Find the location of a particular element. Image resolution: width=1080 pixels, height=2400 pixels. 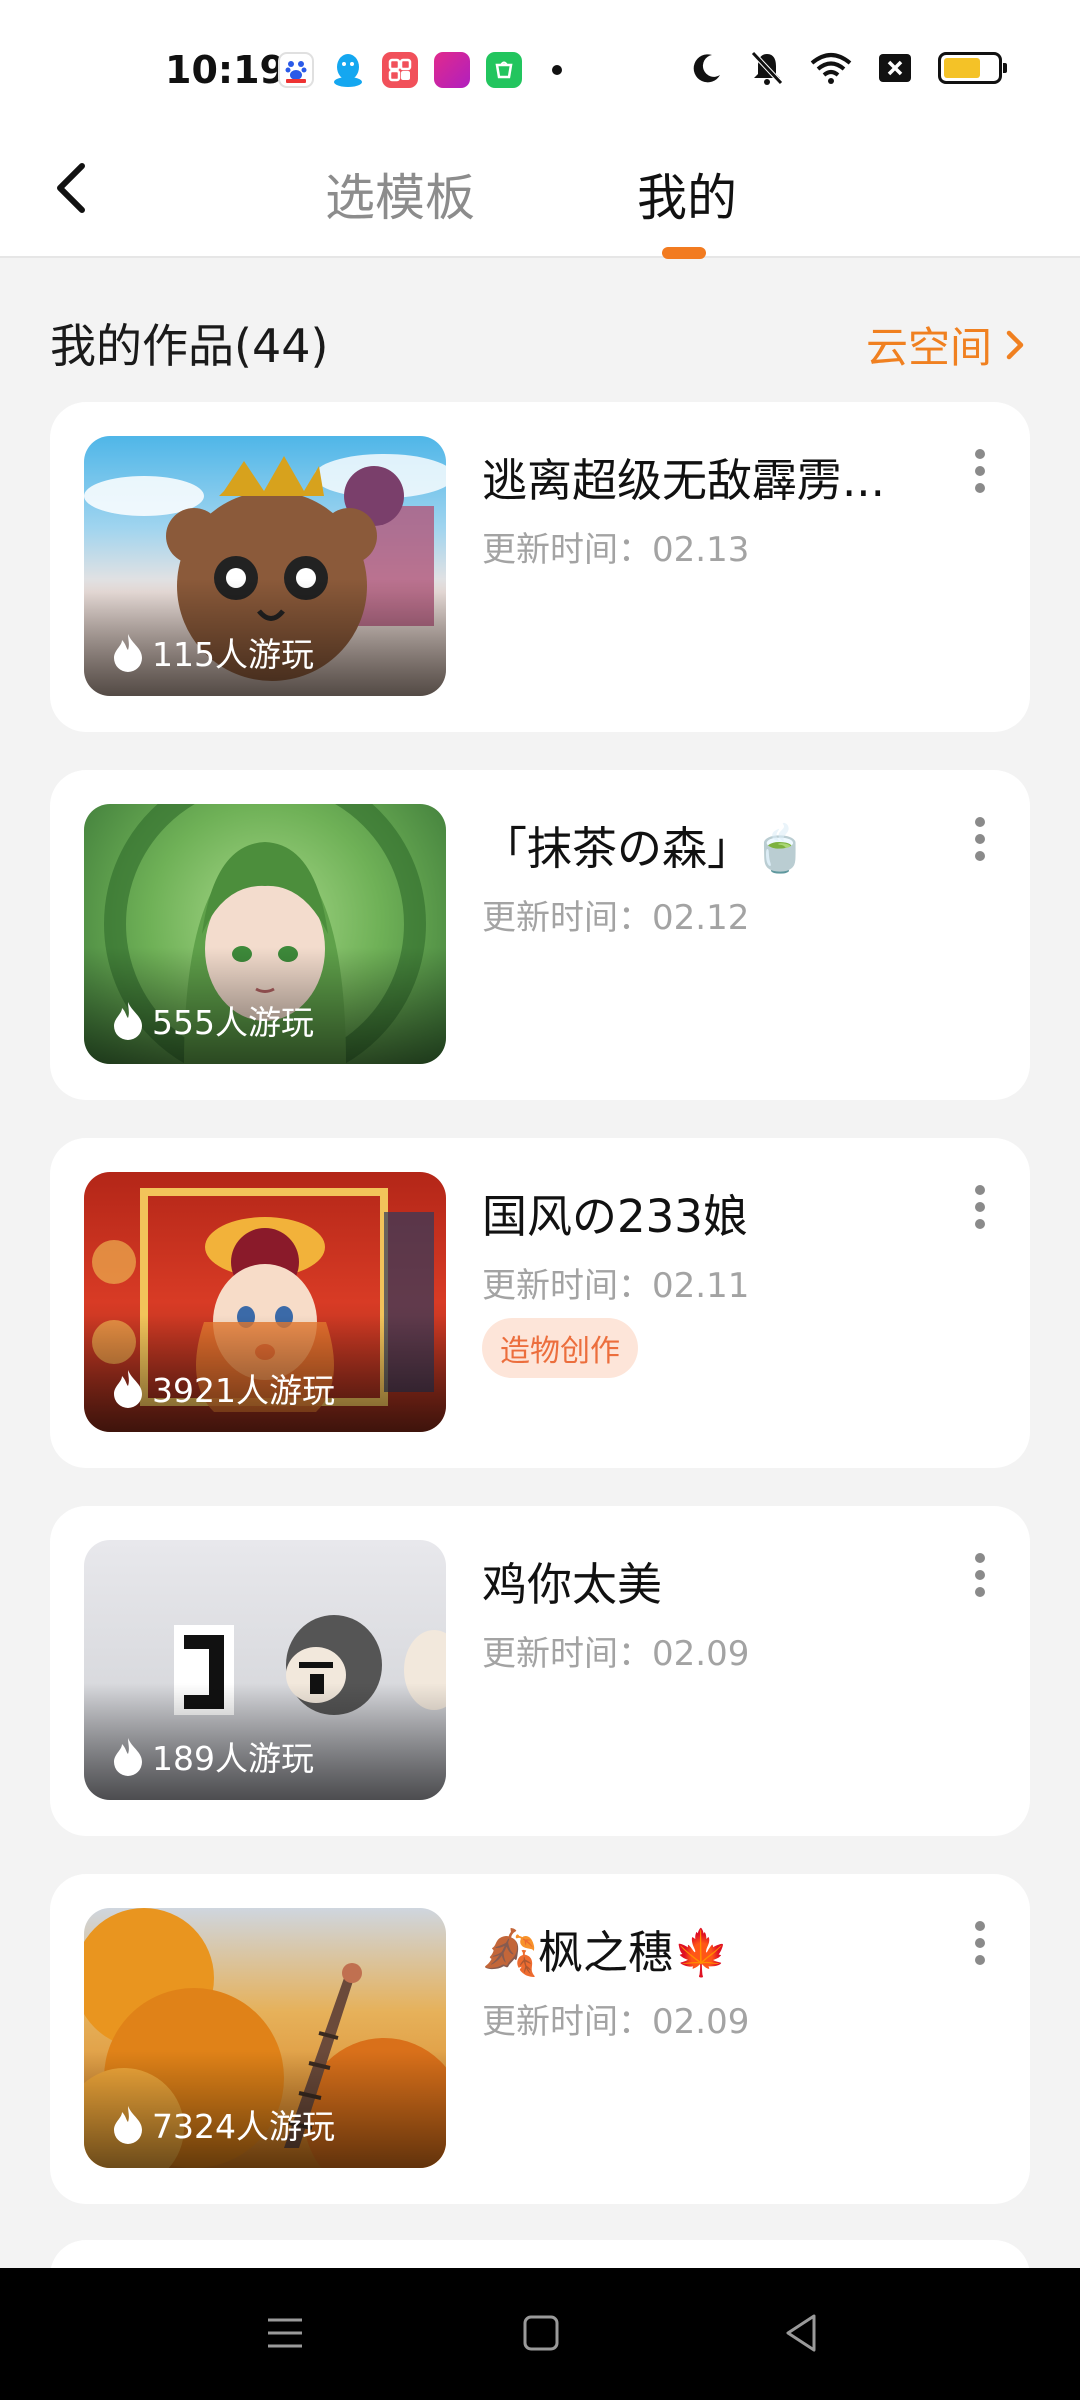

work-updated-time: 更新时间：02.13 is located at coordinates (616, 550).